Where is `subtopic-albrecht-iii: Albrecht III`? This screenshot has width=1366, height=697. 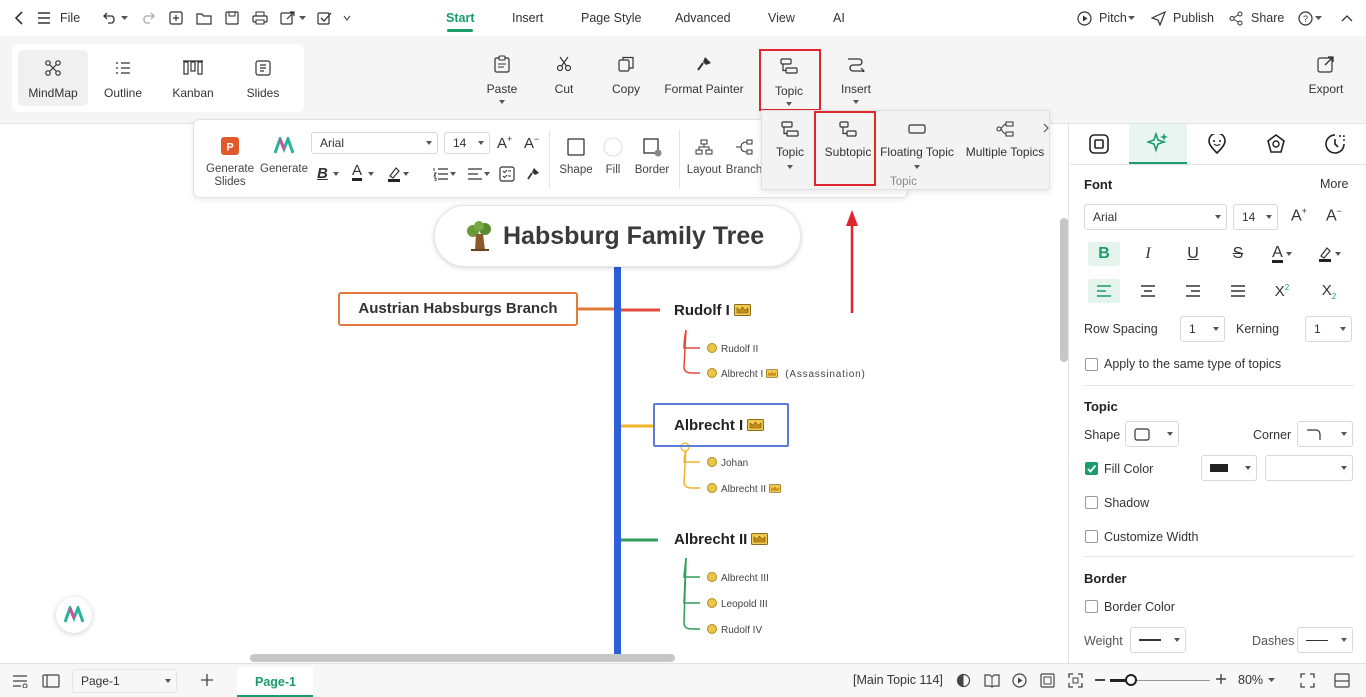 subtopic-albrecht-iii: Albrecht III is located at coordinates (738, 578).